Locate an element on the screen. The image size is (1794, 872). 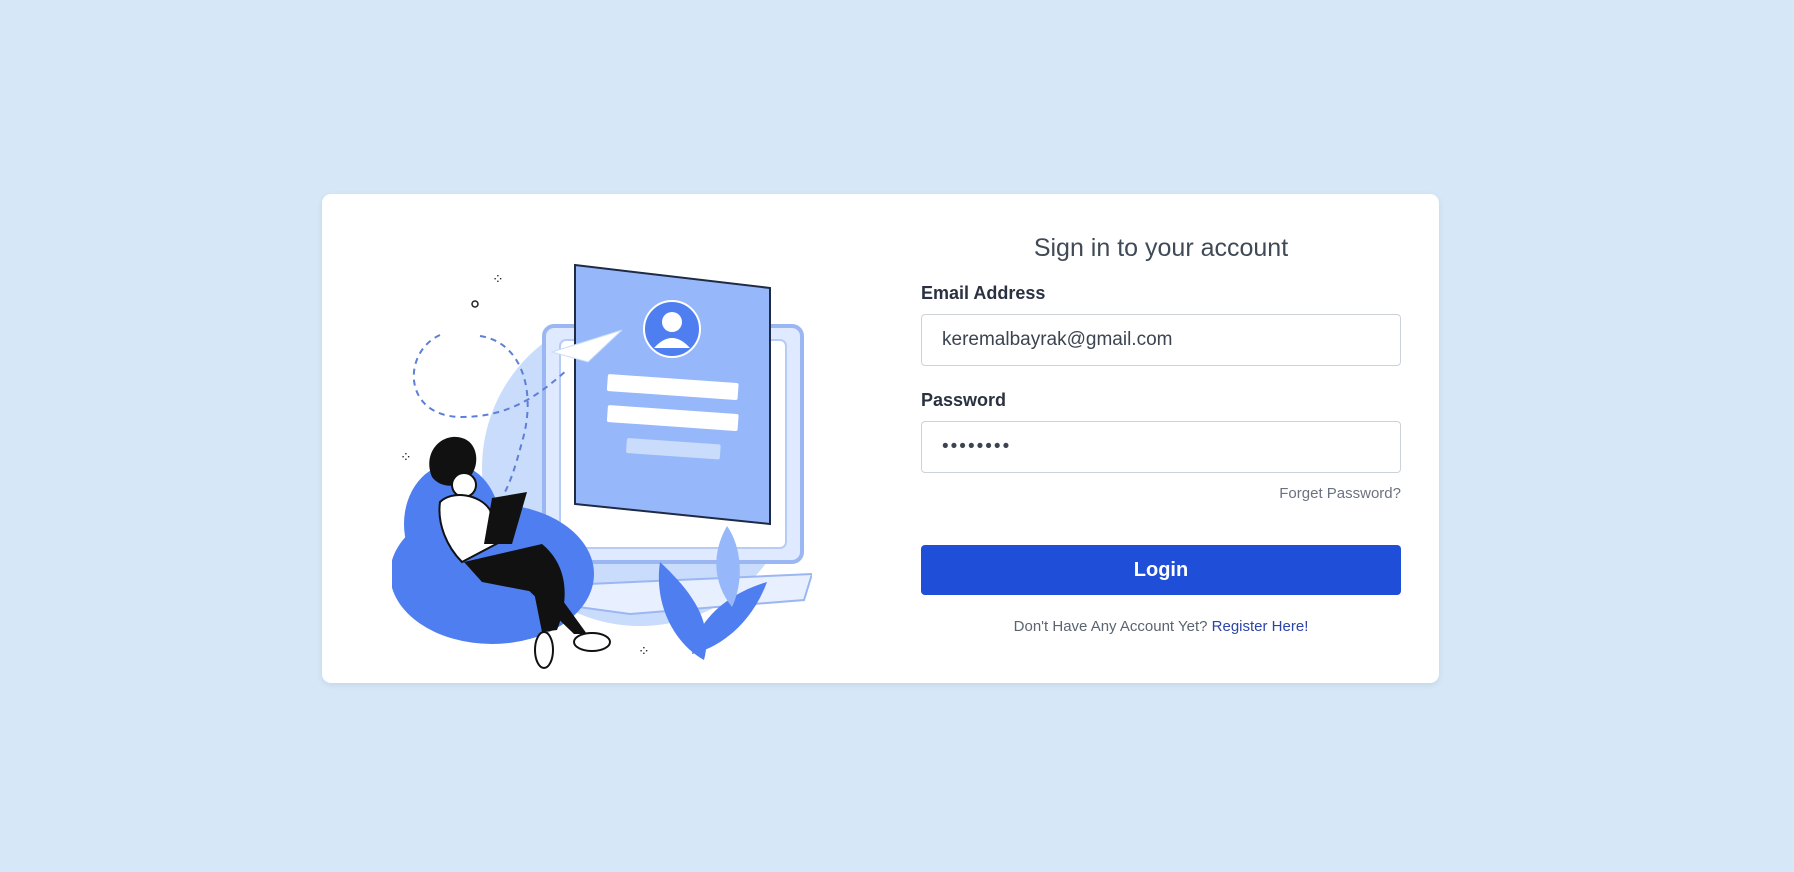
user-avatar-icon is located at coordinates (672, 329).